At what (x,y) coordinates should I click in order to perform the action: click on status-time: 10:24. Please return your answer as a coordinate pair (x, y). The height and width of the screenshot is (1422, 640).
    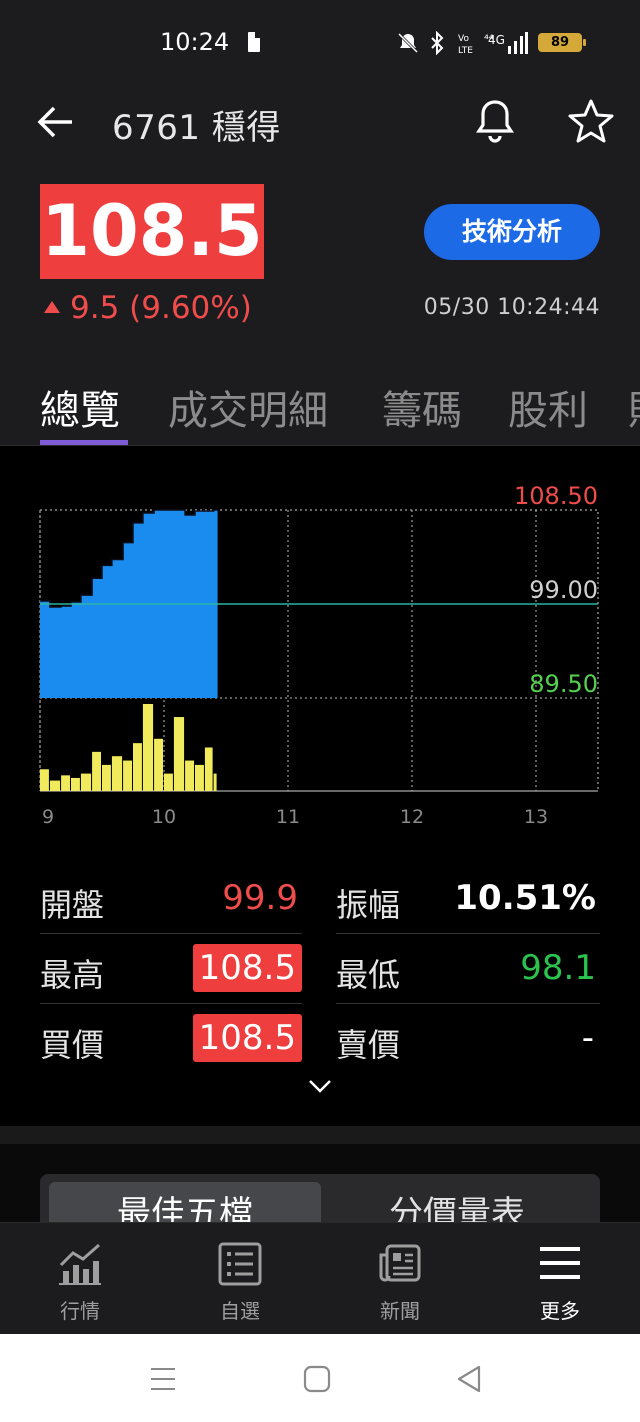
    Looking at the image, I should click on (195, 42).